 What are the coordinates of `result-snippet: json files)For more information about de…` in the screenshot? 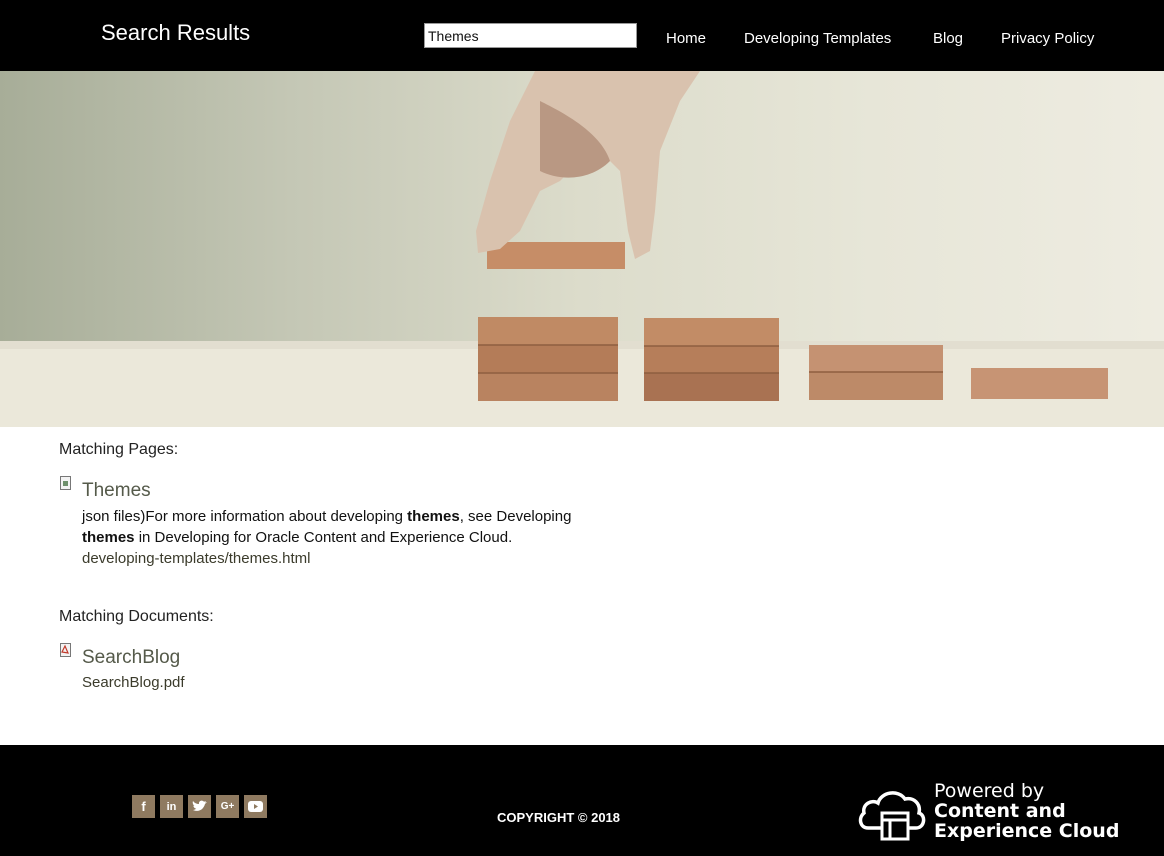 It's located at (327, 527).